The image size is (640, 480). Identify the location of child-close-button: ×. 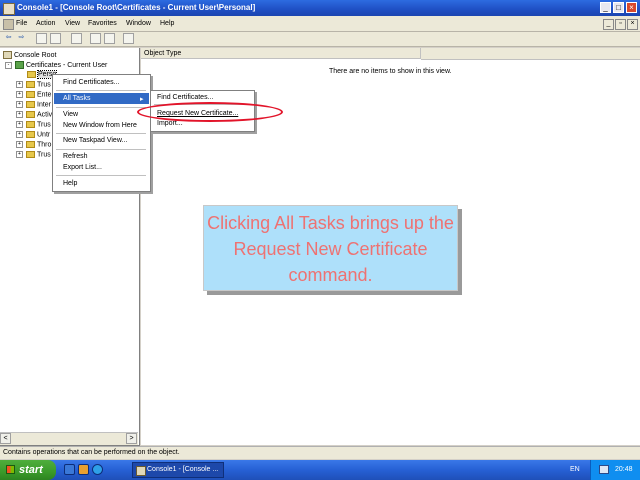
(632, 24).